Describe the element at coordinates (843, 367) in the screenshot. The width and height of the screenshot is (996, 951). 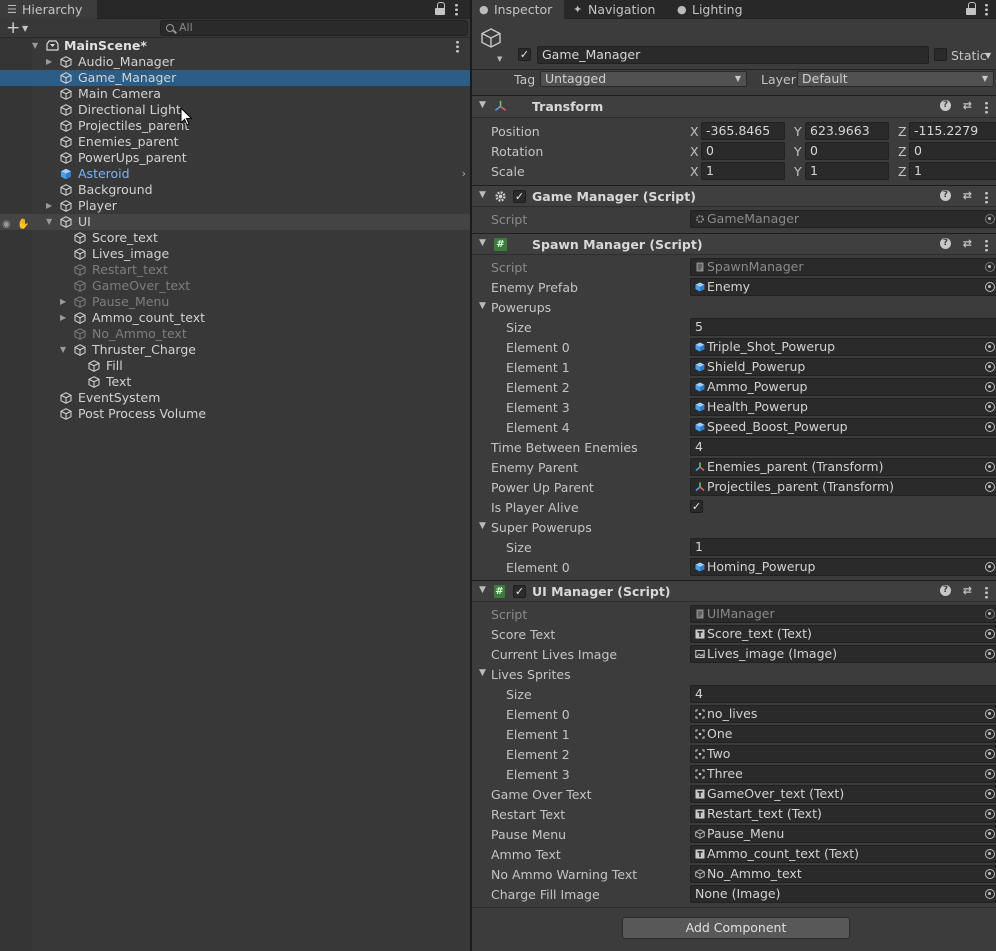
I see `object-field: Shield_Powerup` at that location.